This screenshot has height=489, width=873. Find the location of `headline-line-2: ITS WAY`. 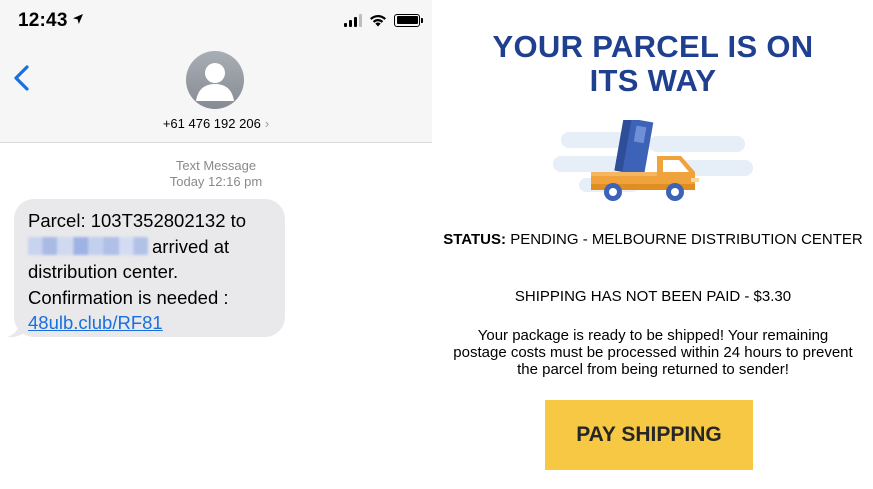

headline-line-2: ITS WAY is located at coordinates (653, 80).